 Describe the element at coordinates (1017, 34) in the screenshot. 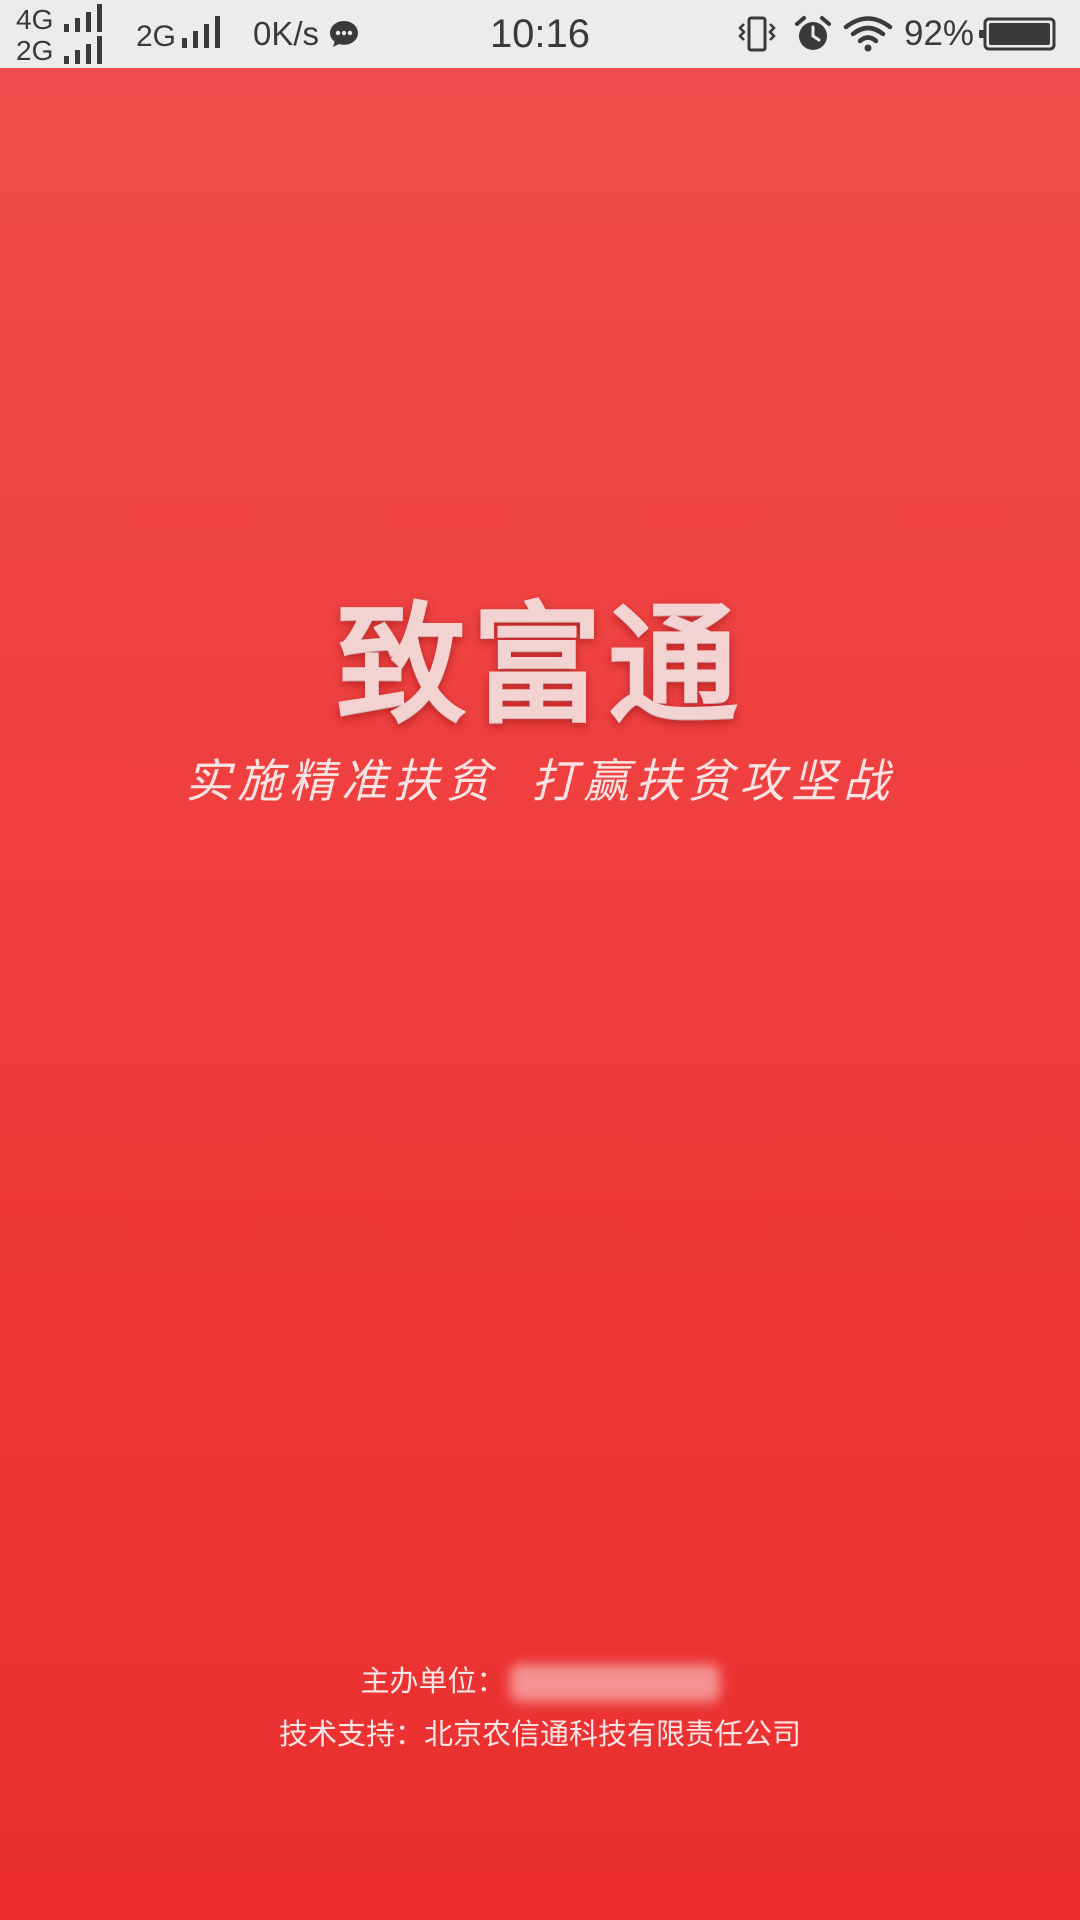

I see `battery-icon` at that location.